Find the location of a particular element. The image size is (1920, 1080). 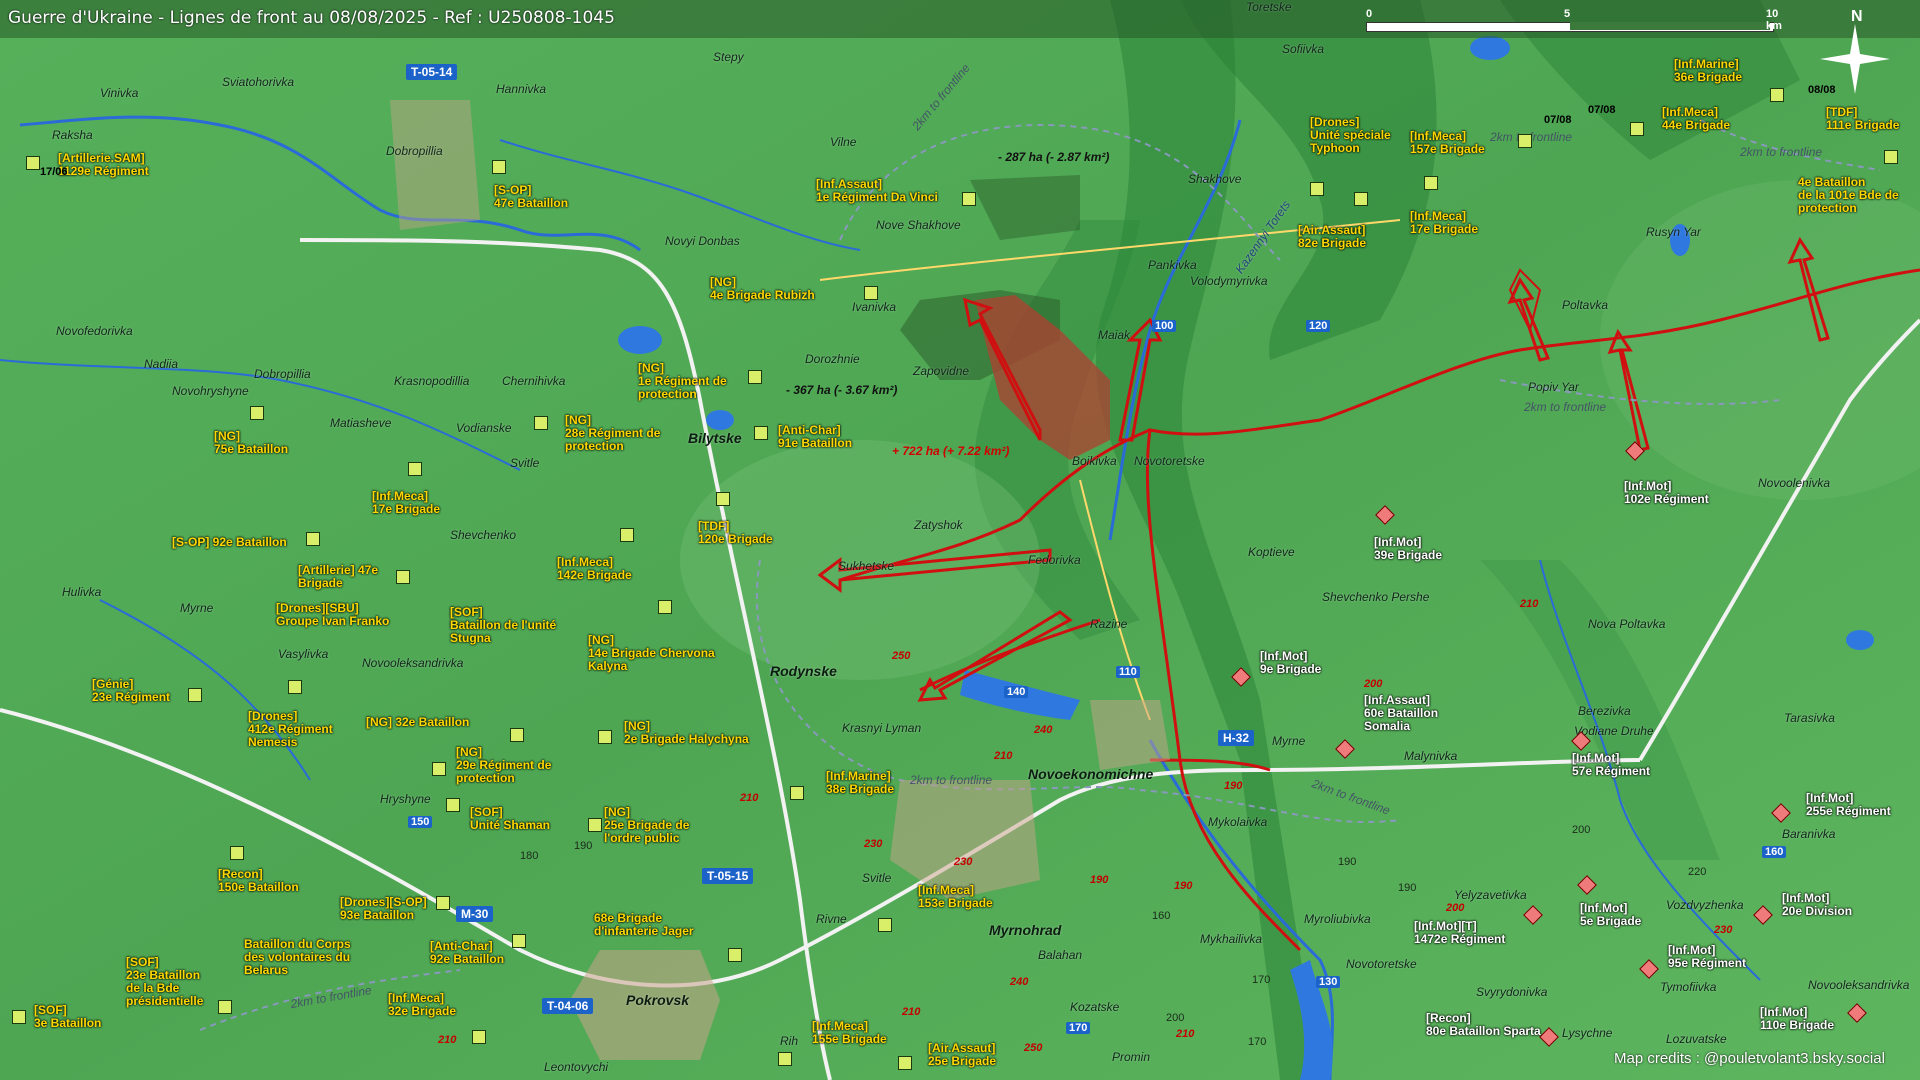

friendly-unit-label: [Drones][SBU] Groupe Ivan Franko is located at coordinates (332, 615).